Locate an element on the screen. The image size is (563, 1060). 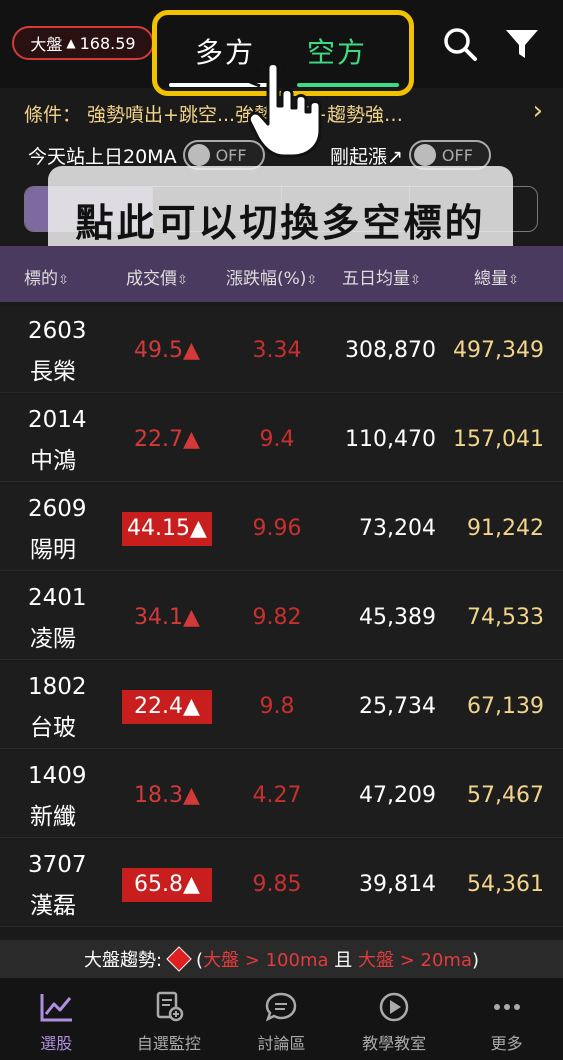
header-volume-label: 總量 is located at coordinates (491, 279).